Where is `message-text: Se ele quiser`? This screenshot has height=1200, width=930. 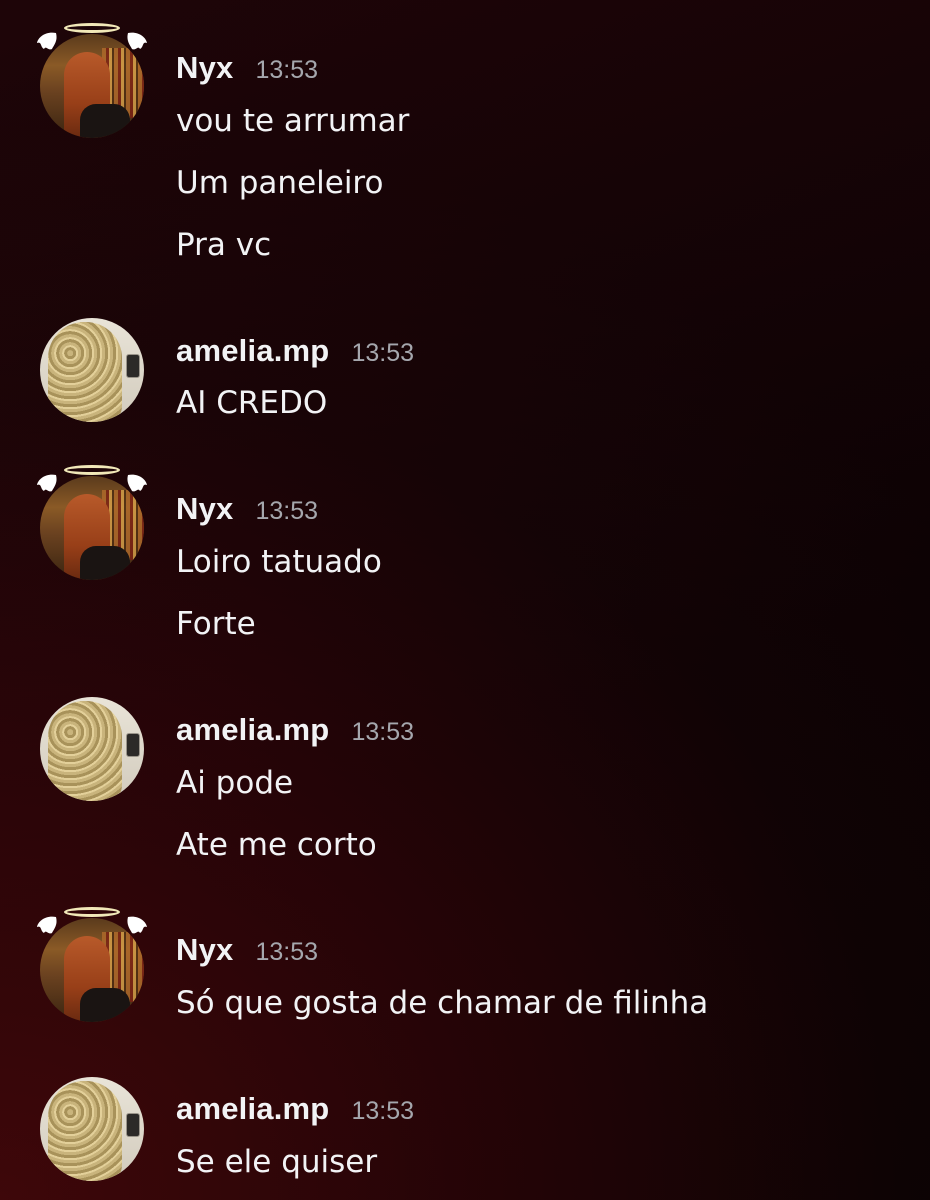
message-text: Se ele quiser is located at coordinates (277, 1162).